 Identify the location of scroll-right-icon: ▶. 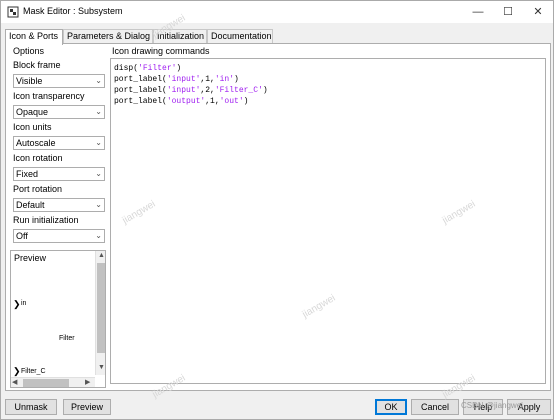
(87, 383).